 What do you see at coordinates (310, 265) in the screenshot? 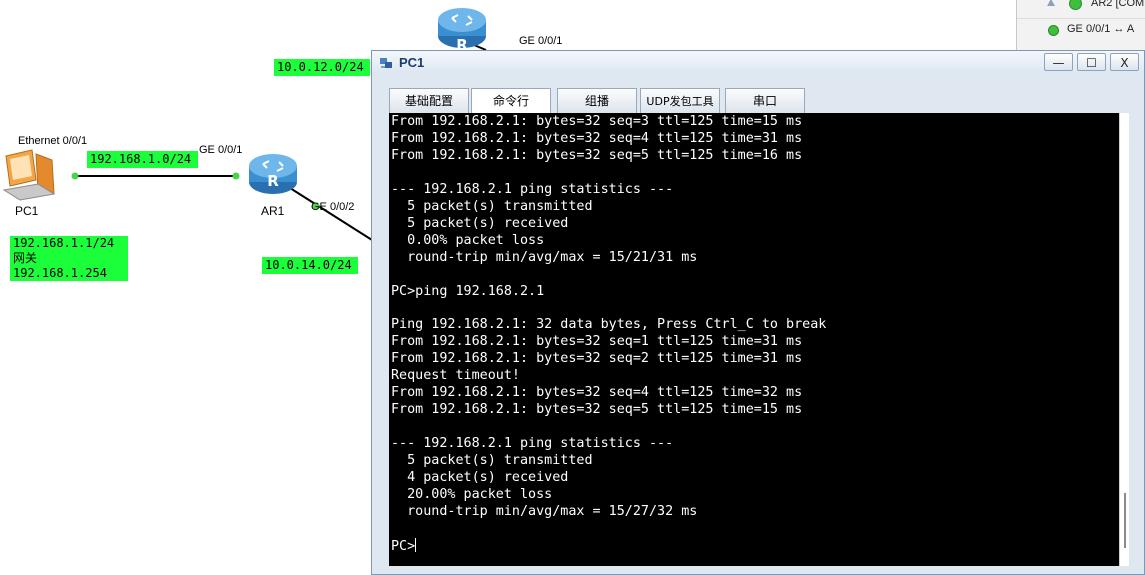
I see `network-label-10-0-14: 10.0.14.0/24` at bounding box center [310, 265].